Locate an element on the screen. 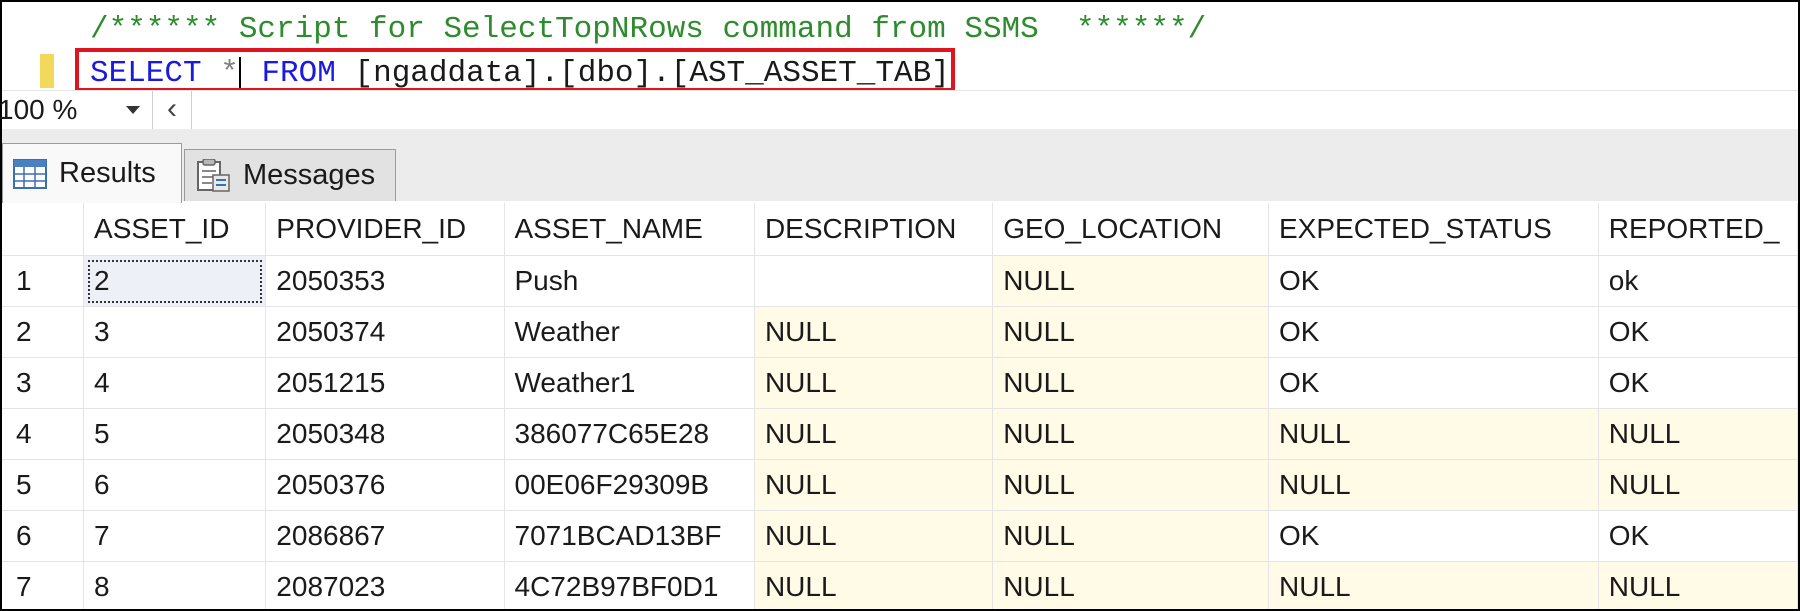 The height and width of the screenshot is (611, 1800). results-tabstrip: Results Messages is located at coordinates (900, 166).